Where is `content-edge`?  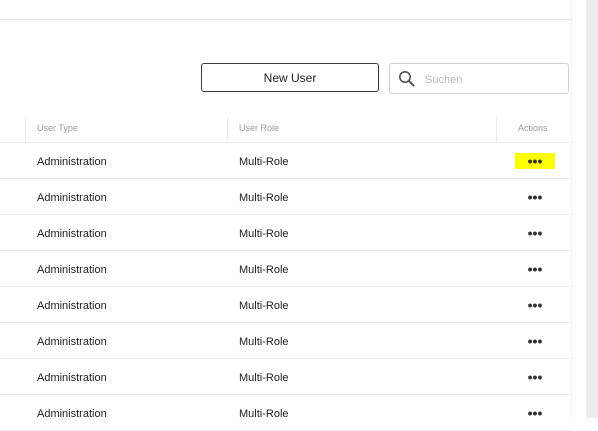 content-edge is located at coordinates (571, 209).